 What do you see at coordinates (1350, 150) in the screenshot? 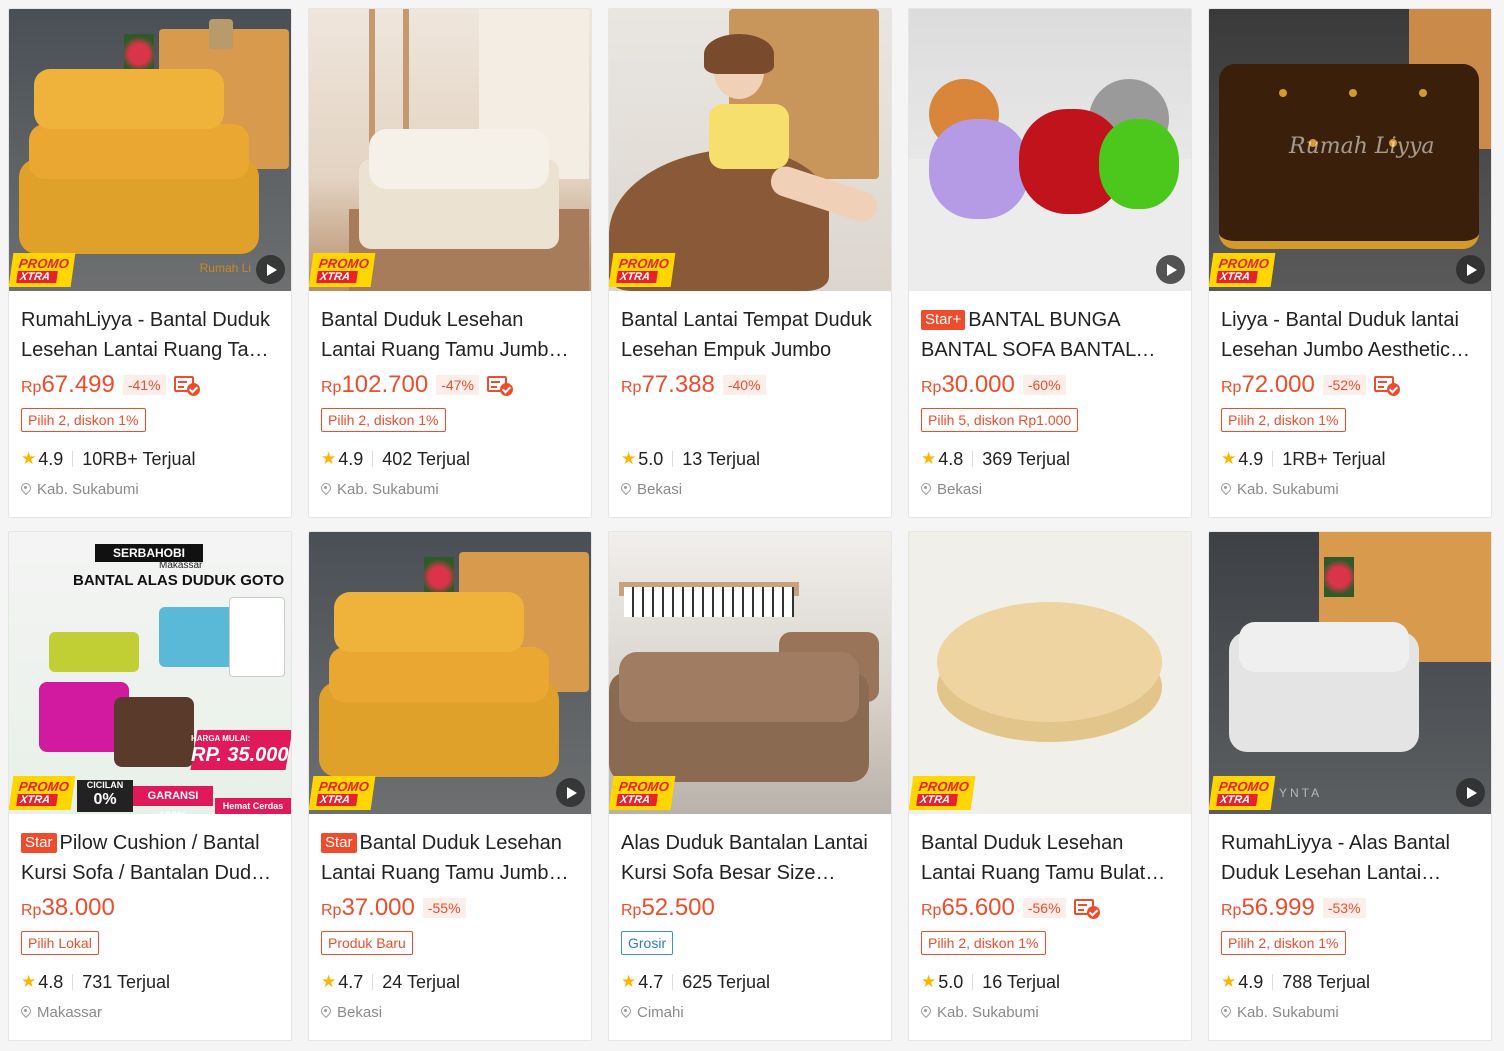
I see `product-image: Rumah Liyya PROMO XTRA` at bounding box center [1350, 150].